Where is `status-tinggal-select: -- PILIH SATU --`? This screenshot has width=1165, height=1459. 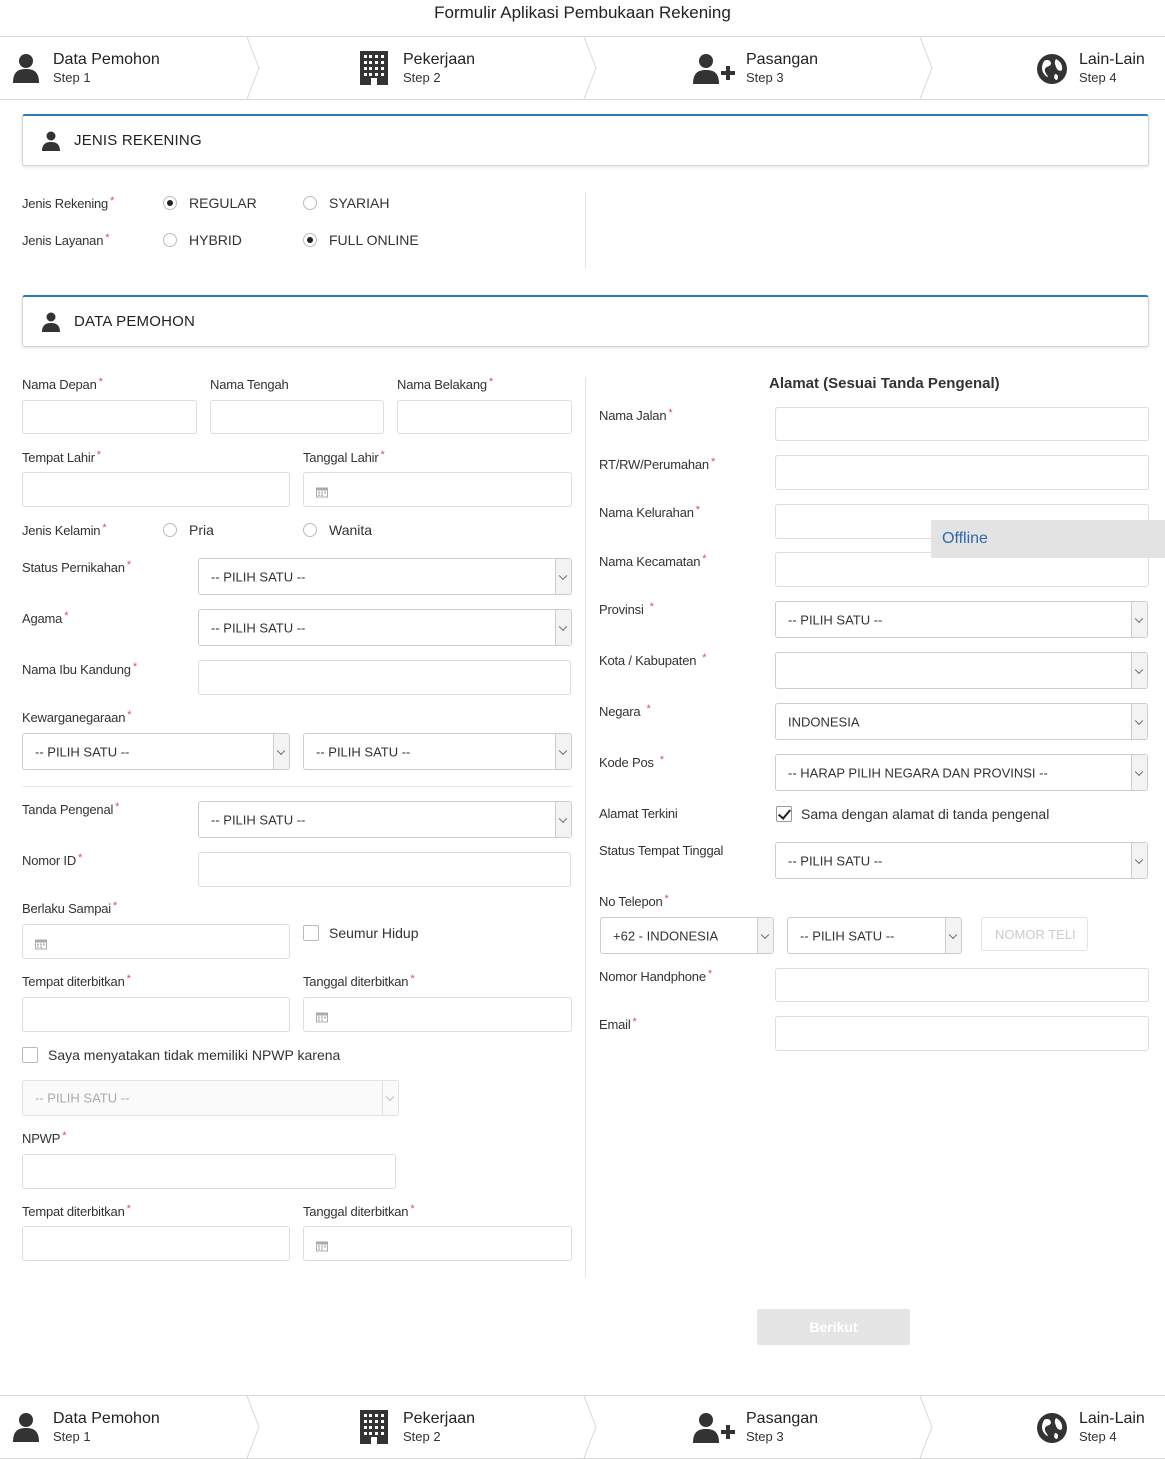
status-tinggal-select: -- PILIH SATU -- is located at coordinates (961, 860).